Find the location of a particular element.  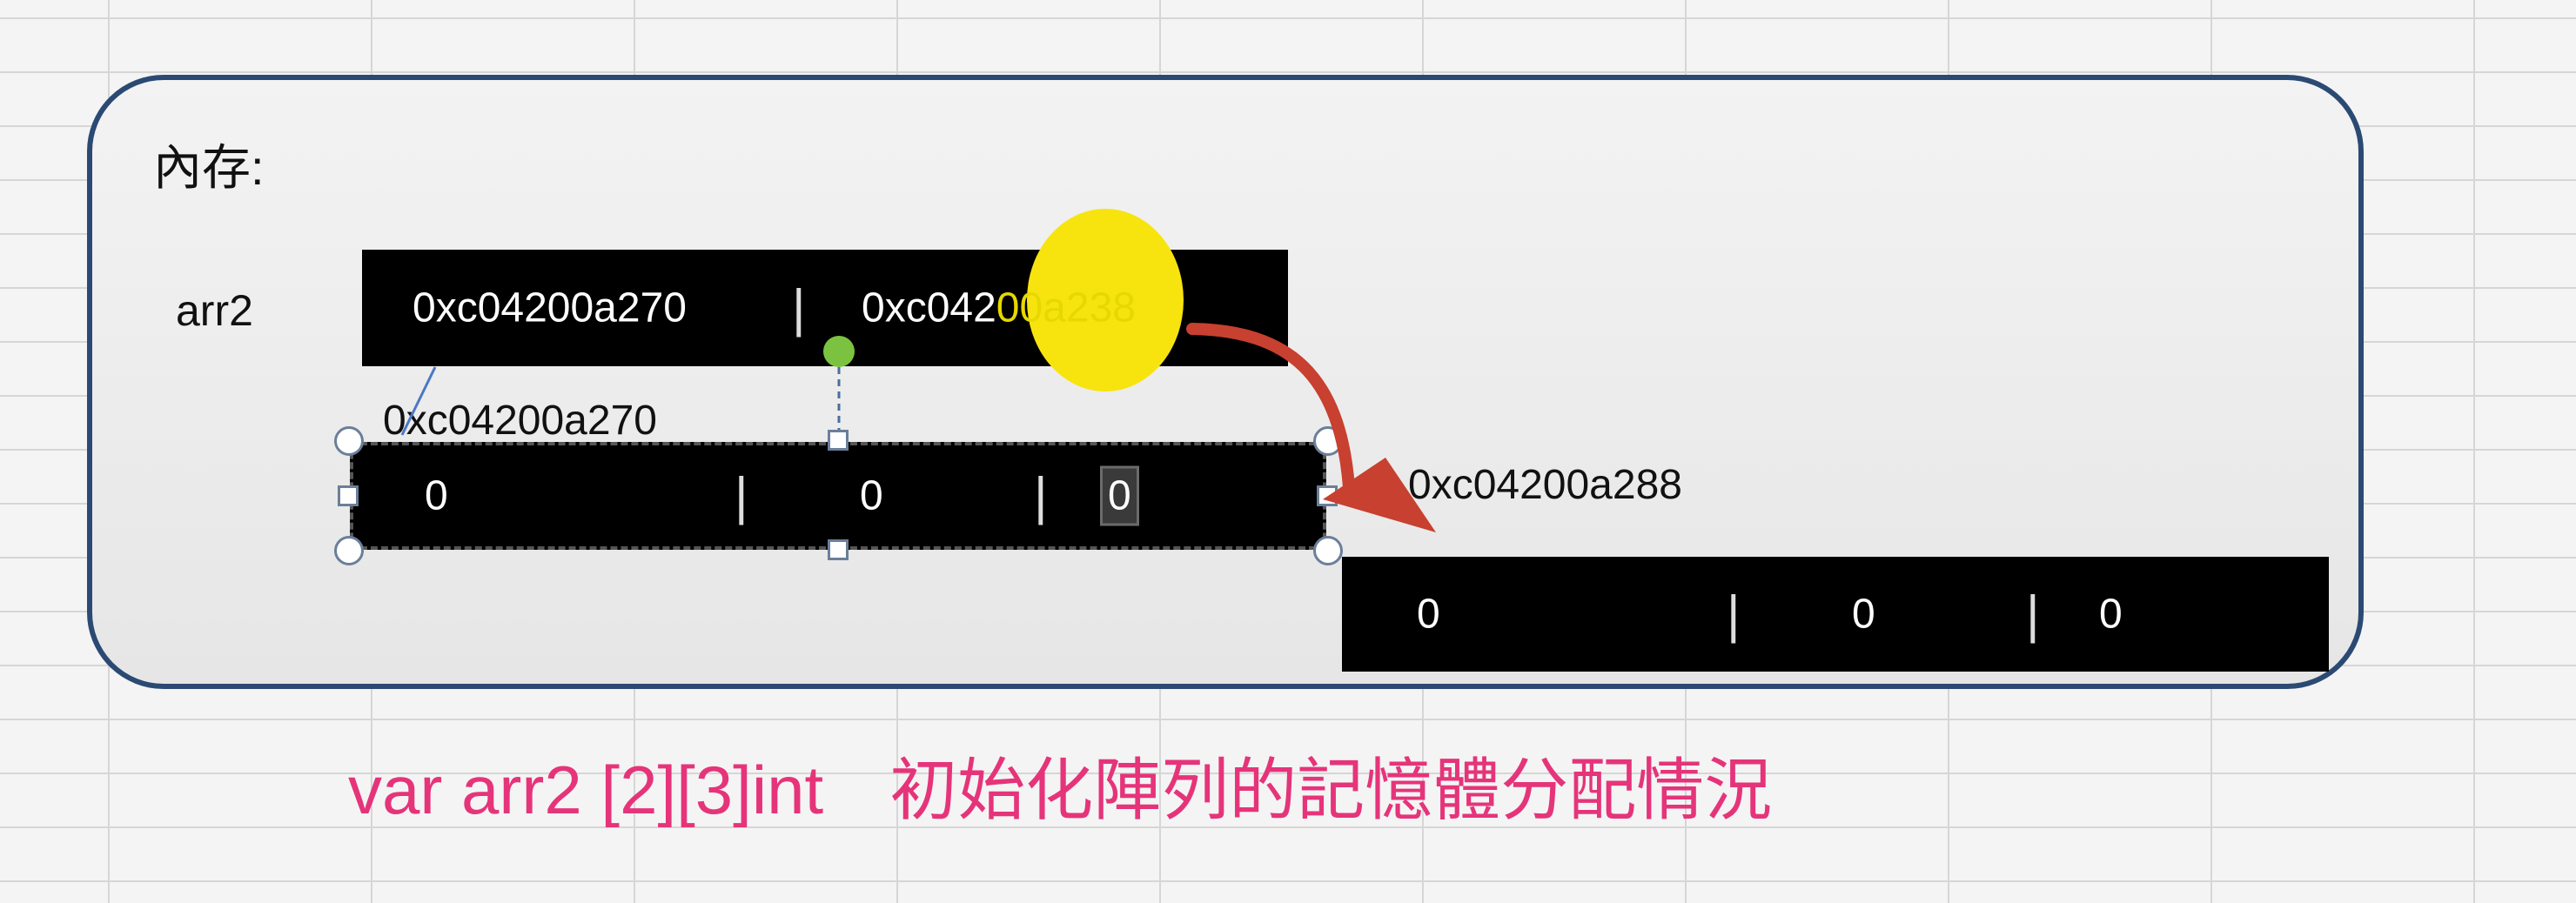

caption-code: var arr2 [2][3]int is located at coordinates (586, 790).